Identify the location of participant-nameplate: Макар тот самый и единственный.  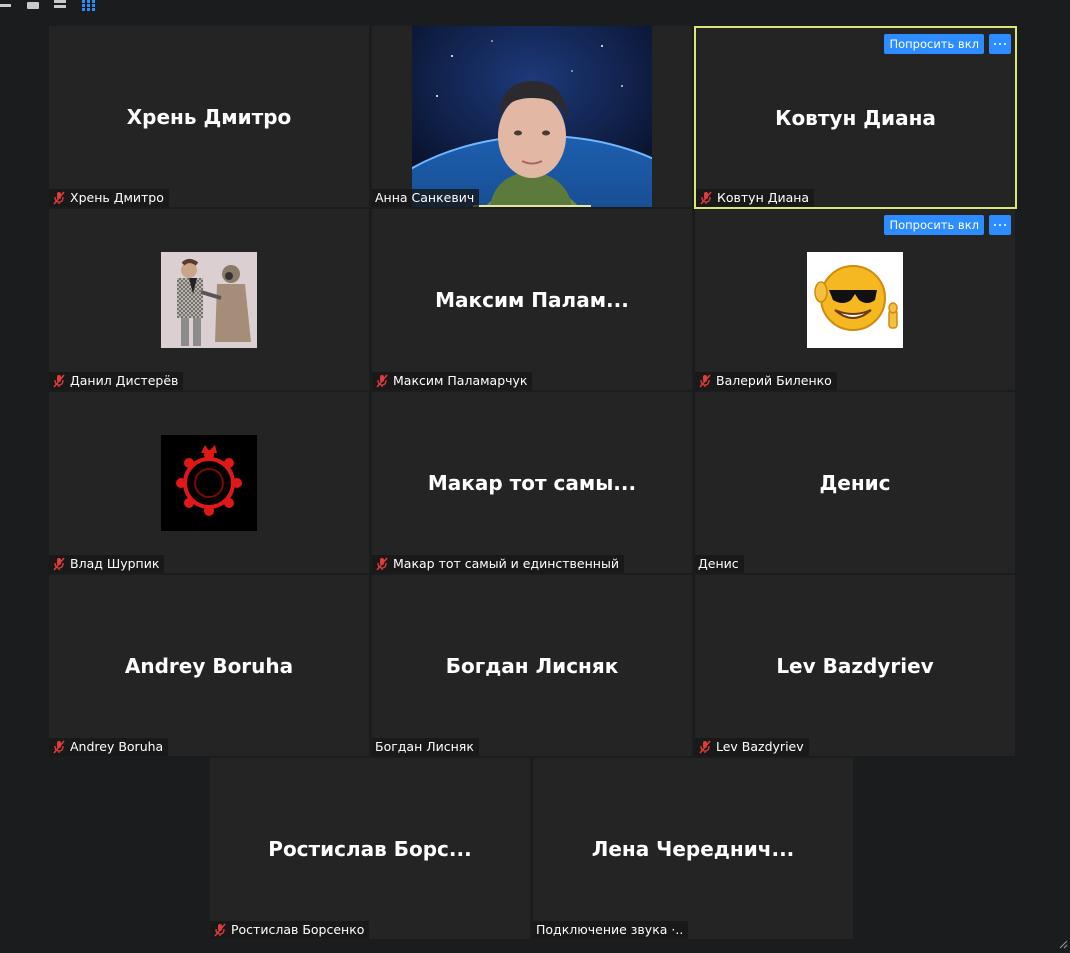
(498, 564).